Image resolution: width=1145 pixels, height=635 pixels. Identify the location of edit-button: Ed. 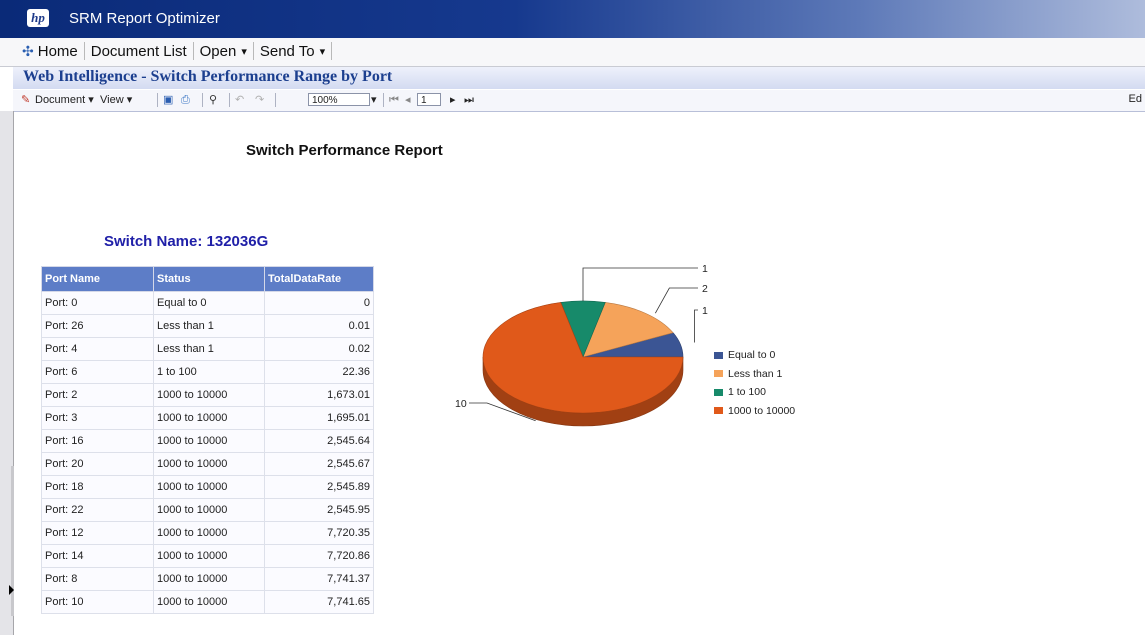
(1135, 99).